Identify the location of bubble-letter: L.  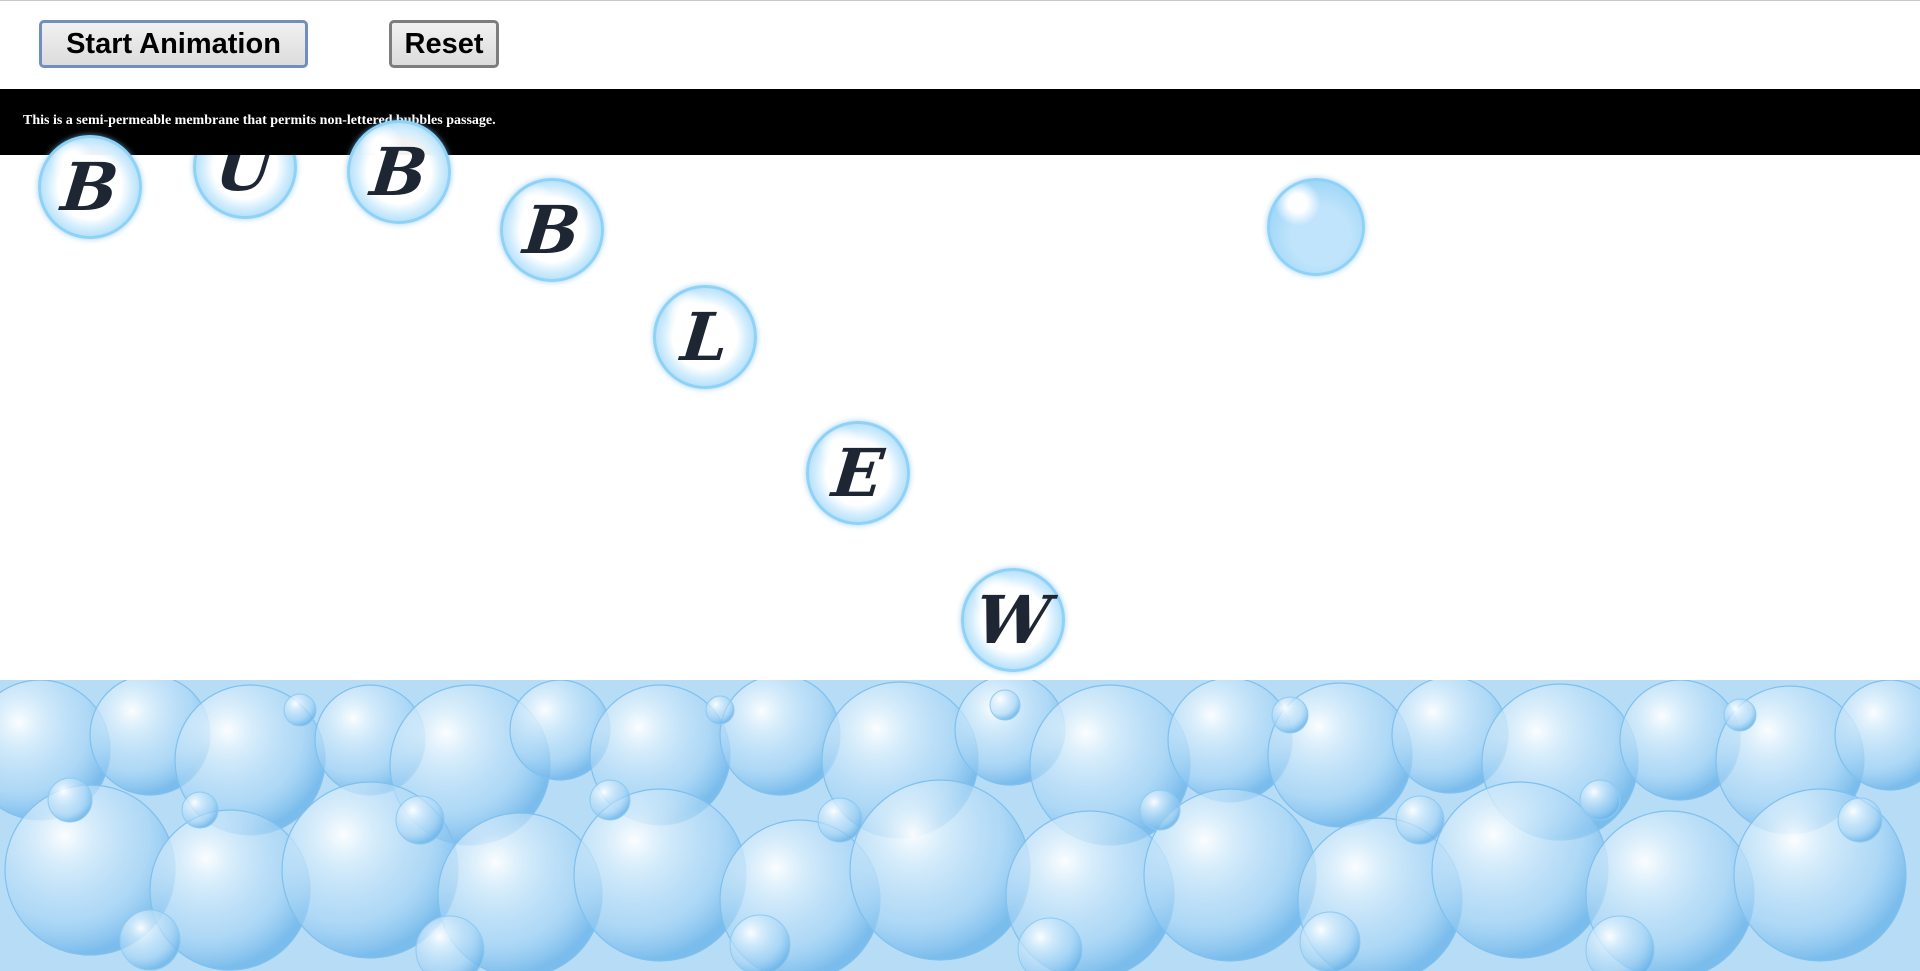
(705, 337).